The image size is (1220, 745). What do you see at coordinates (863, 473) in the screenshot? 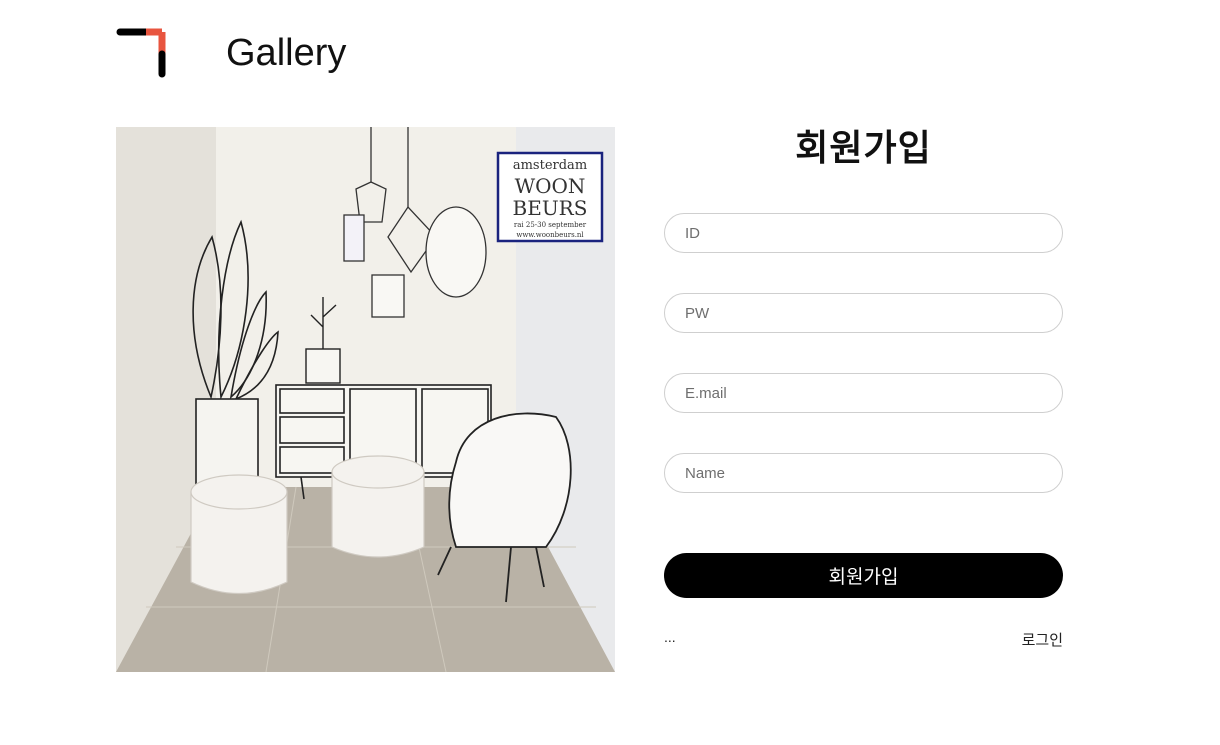
I see `name-field` at bounding box center [863, 473].